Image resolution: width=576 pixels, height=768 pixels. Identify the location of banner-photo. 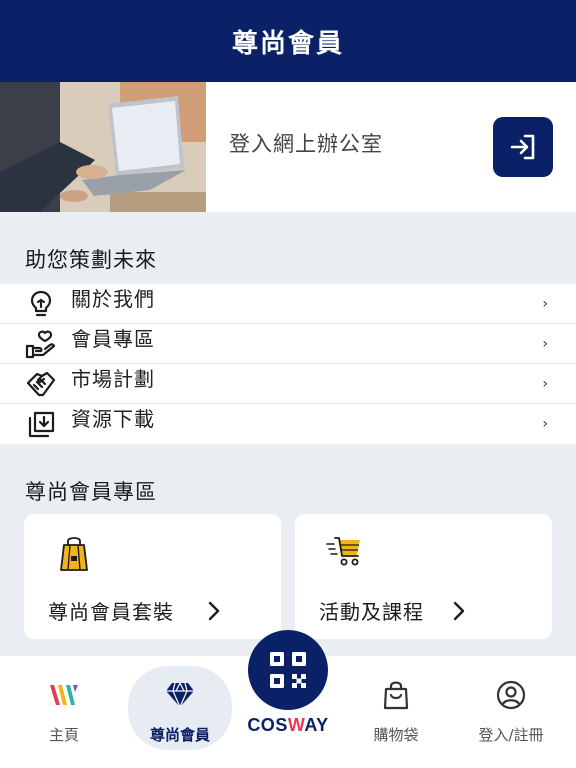
(103, 147).